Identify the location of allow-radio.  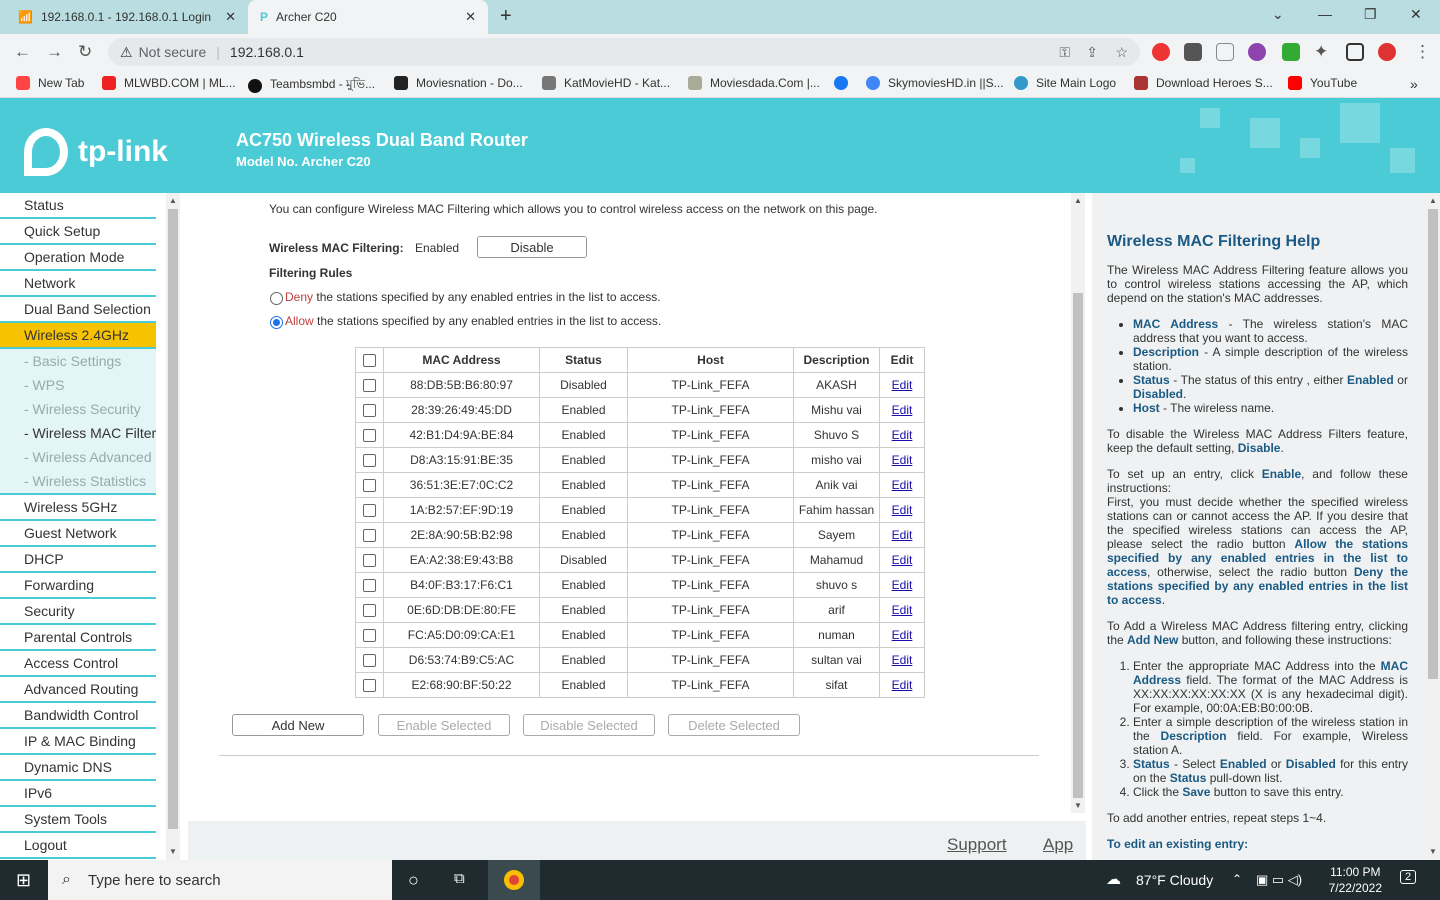
(276, 322).